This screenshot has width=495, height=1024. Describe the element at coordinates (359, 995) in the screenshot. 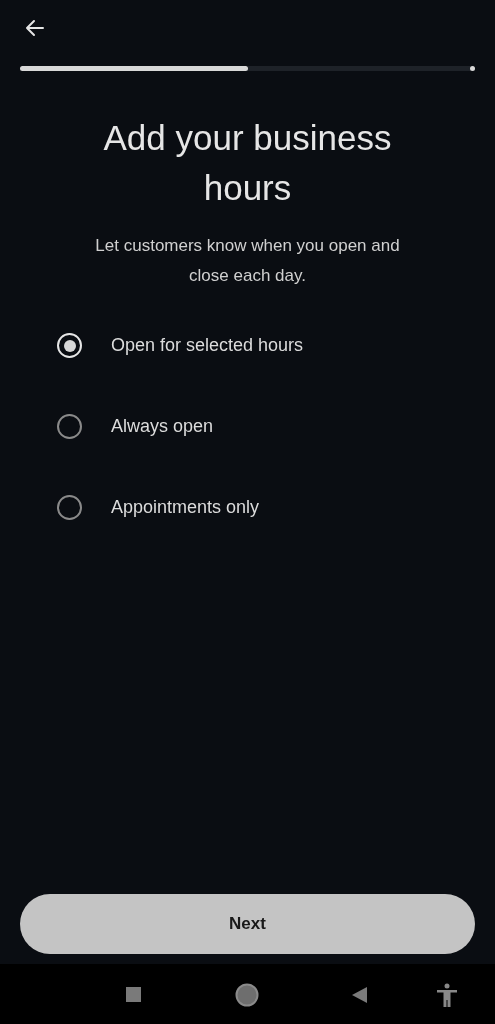

I see `back-icon` at that location.